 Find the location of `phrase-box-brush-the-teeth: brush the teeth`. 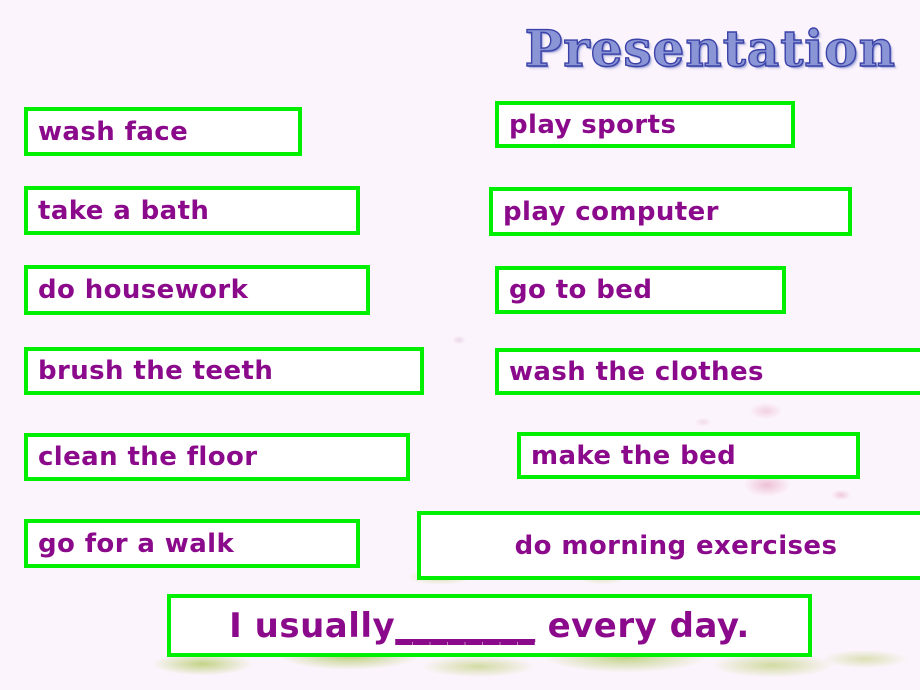

phrase-box-brush-the-teeth: brush the teeth is located at coordinates (224, 371).